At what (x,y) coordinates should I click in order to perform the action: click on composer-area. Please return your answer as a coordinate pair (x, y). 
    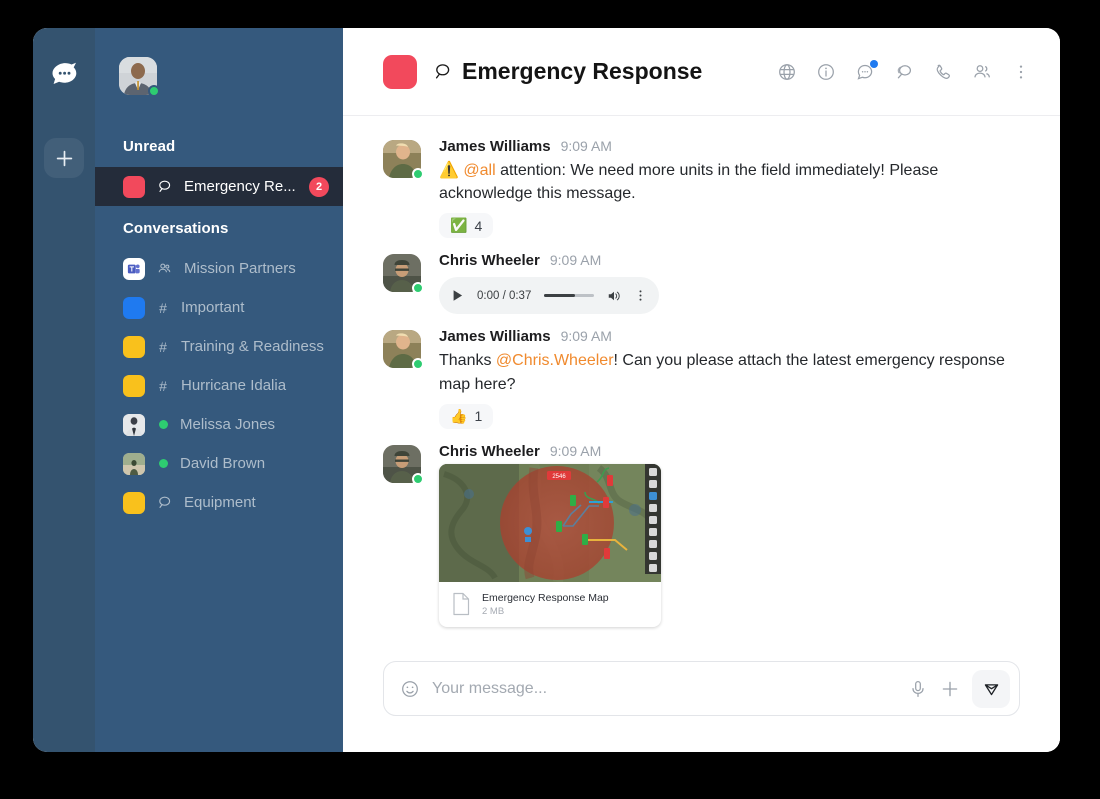
    Looking at the image, I should click on (701, 706).